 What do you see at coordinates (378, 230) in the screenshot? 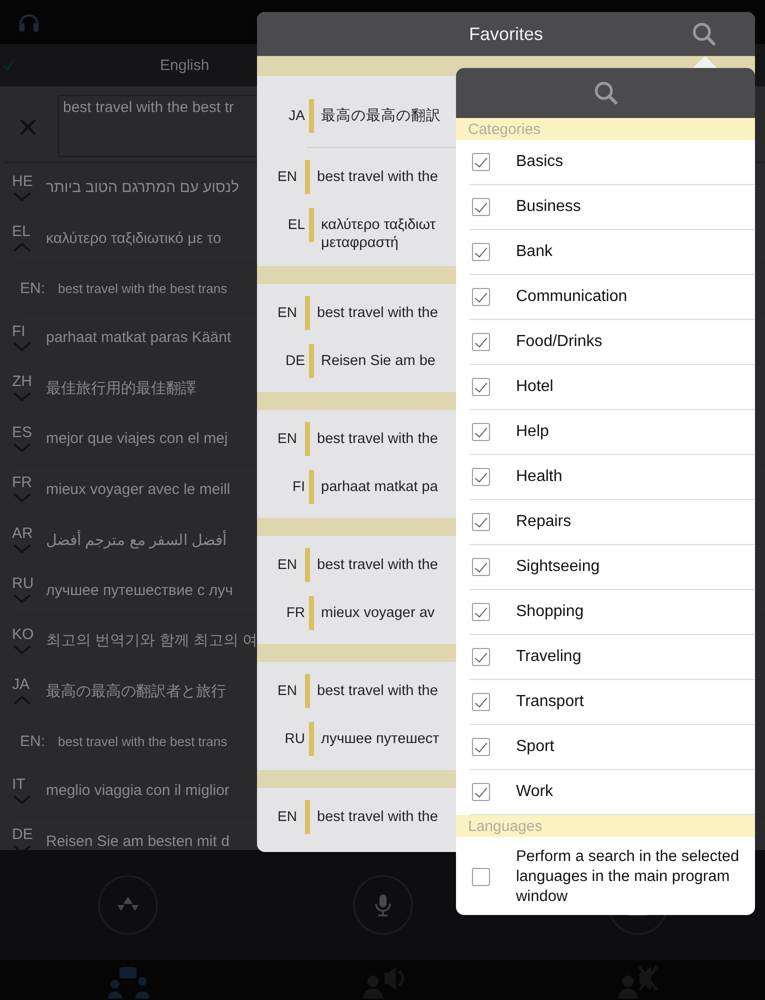
I see `phrase-text: καλύτερο ταξιδιωτ μεταφραστή` at bounding box center [378, 230].